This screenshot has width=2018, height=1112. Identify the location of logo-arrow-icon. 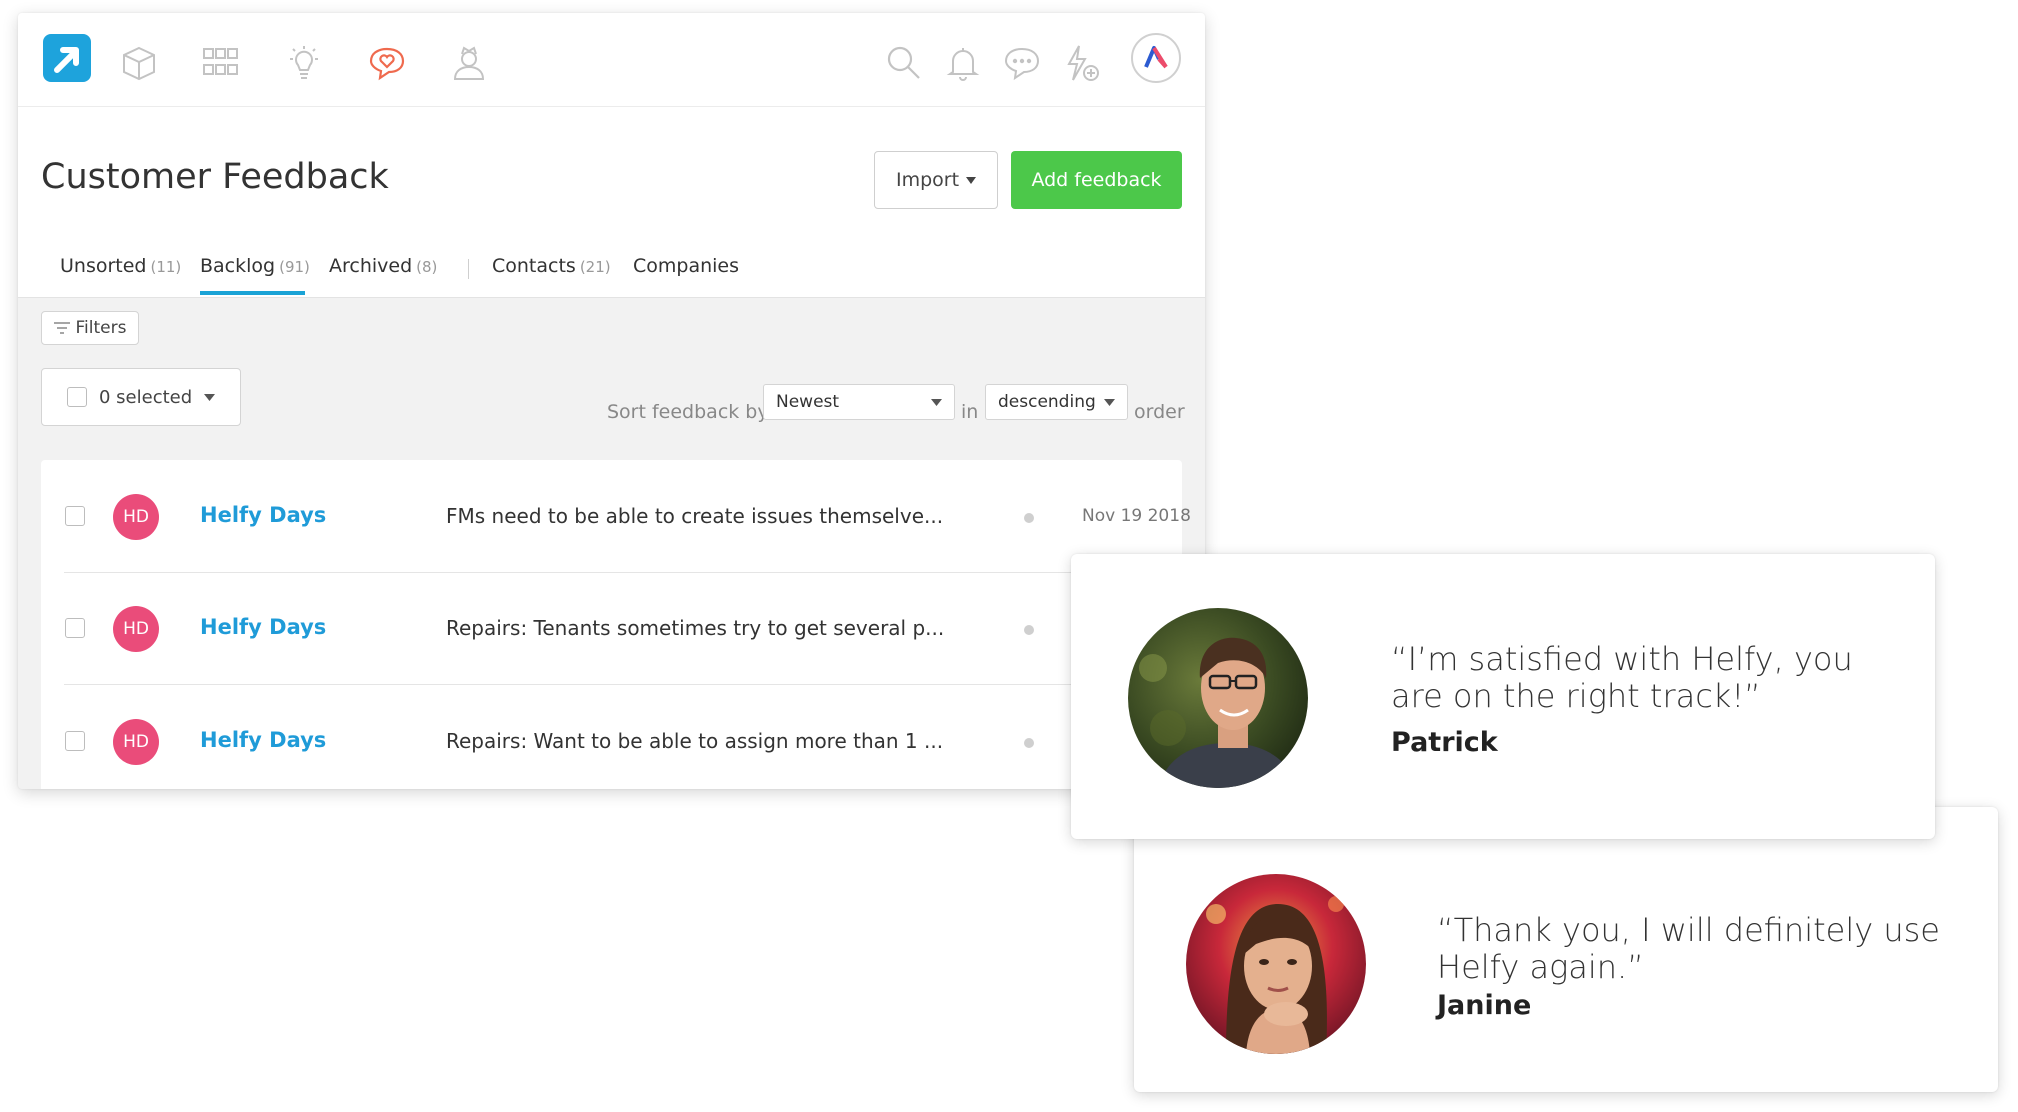
(67, 58).